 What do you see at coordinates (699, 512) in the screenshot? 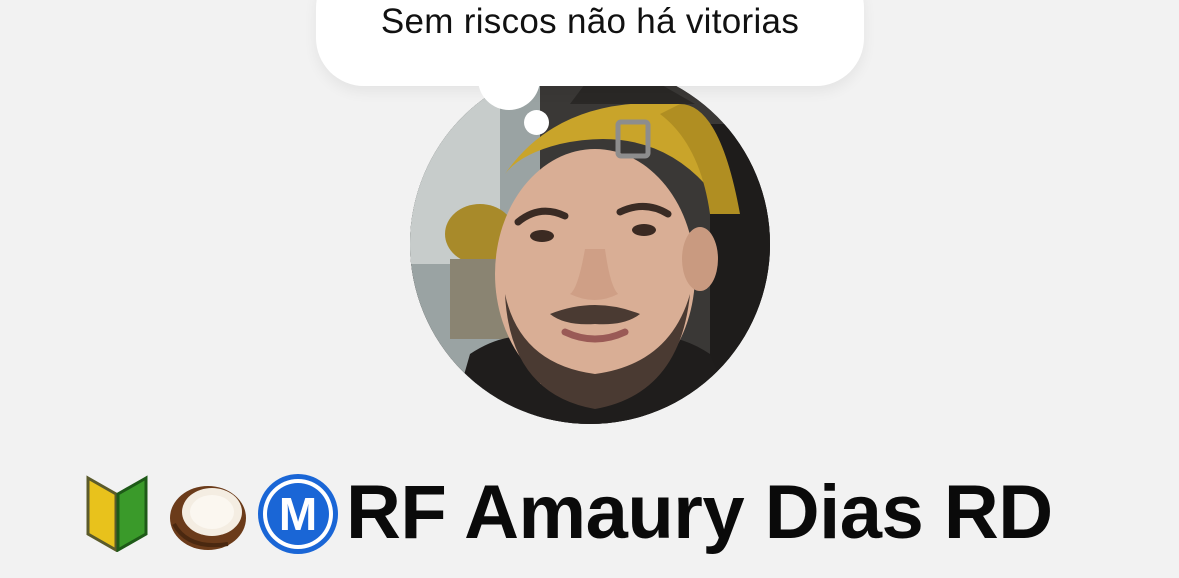
I see `profile-name: RF Amaury Dias RD` at bounding box center [699, 512].